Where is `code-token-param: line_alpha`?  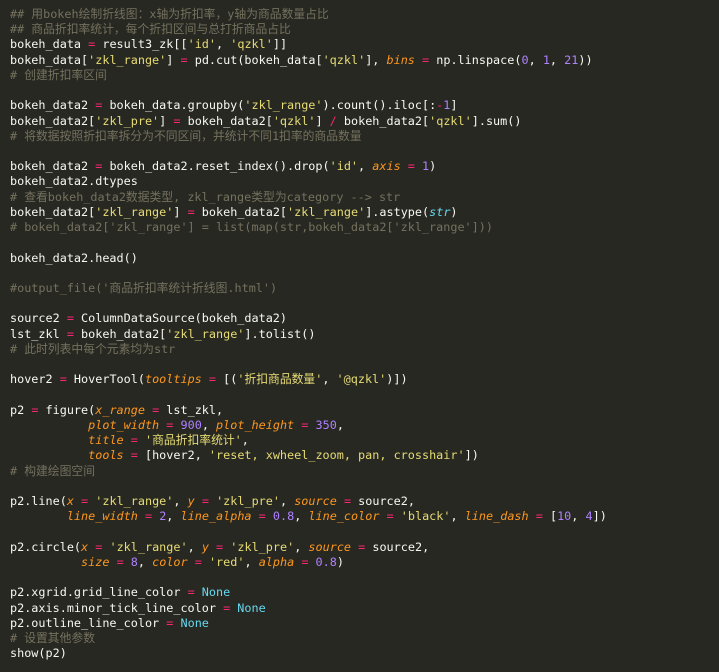 code-token-param: line_alpha is located at coordinates (216, 516).